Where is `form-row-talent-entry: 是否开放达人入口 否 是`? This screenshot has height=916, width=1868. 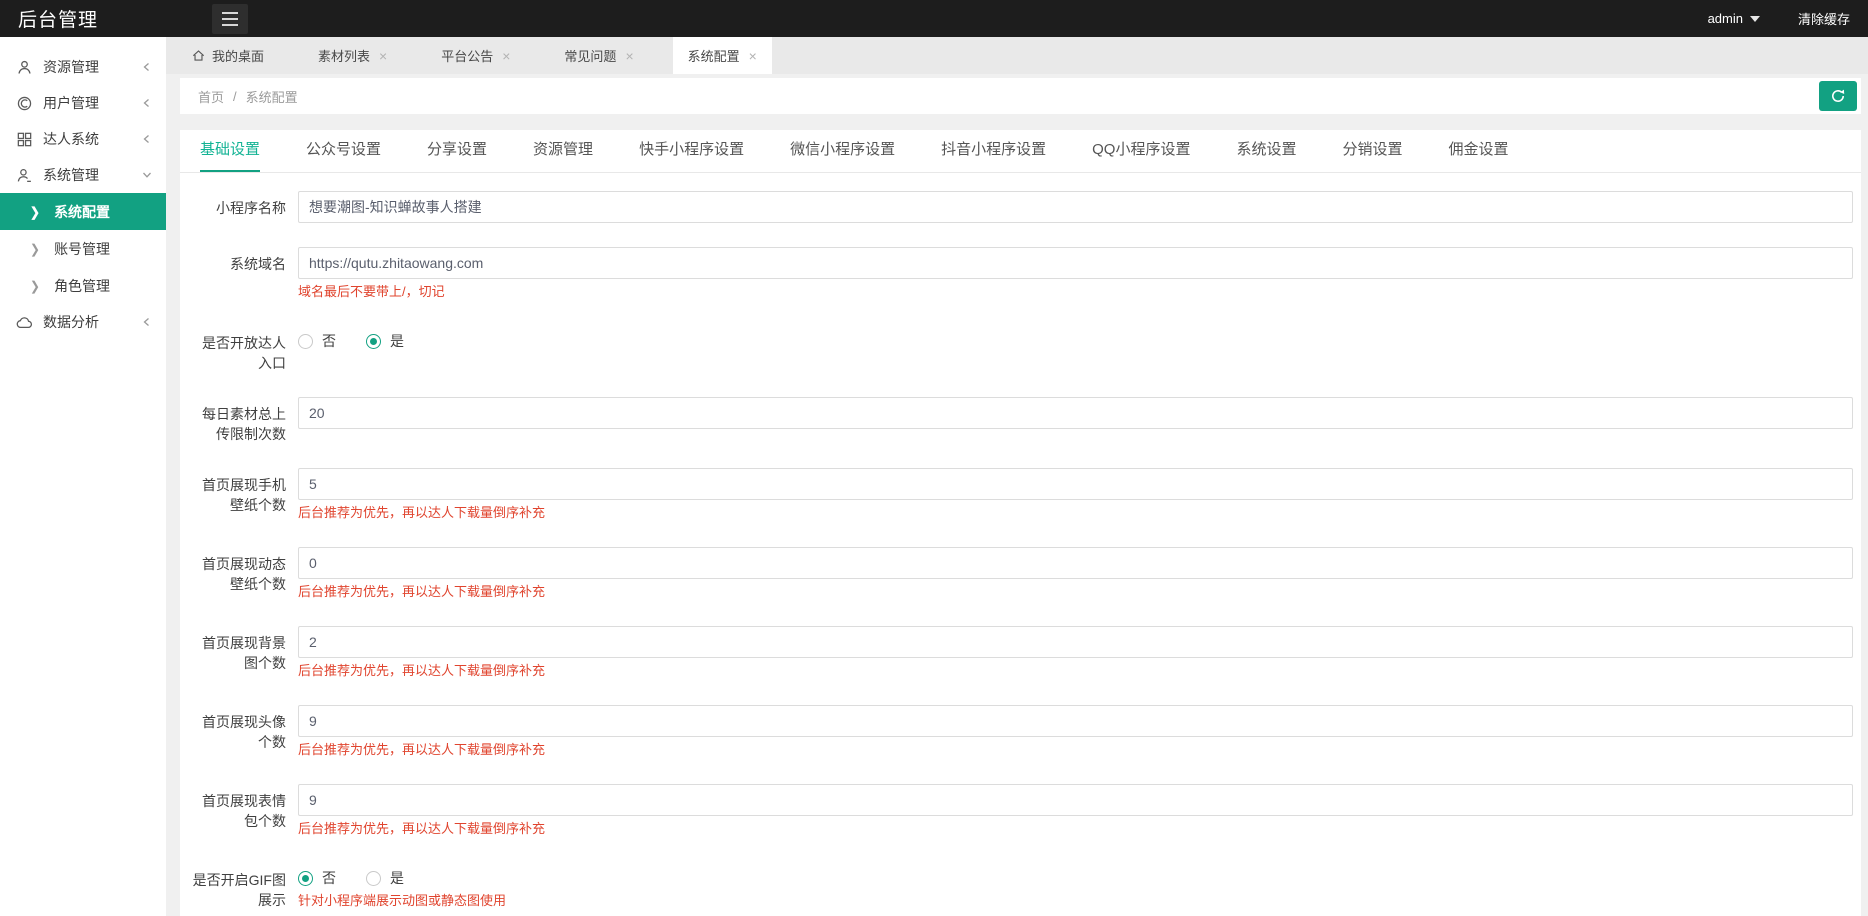 form-row-talent-entry: 是否开放达人入口 否 是 is located at coordinates (1021, 349).